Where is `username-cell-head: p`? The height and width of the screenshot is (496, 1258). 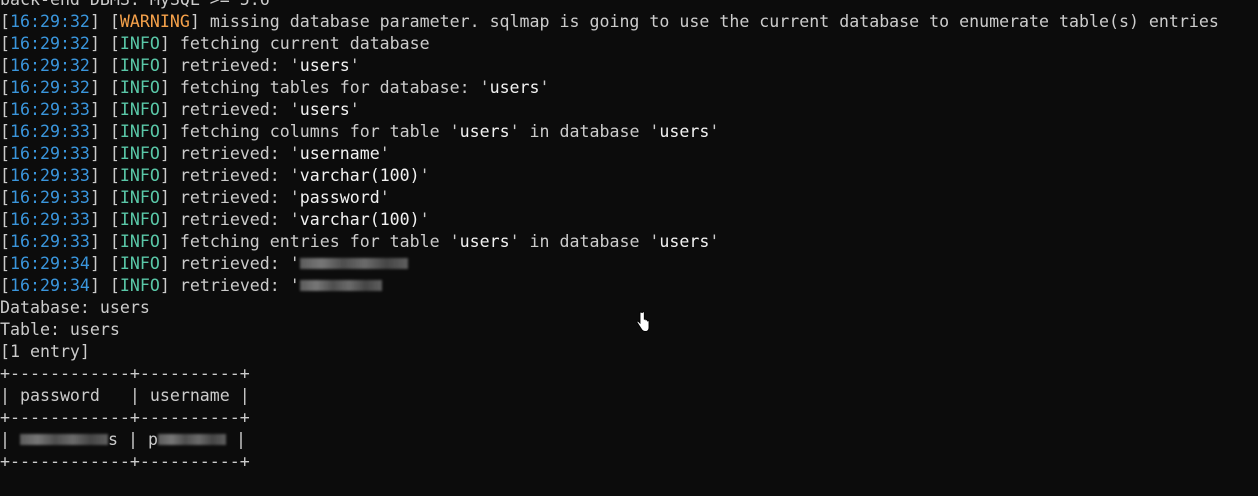 username-cell-head: p is located at coordinates (152, 439).